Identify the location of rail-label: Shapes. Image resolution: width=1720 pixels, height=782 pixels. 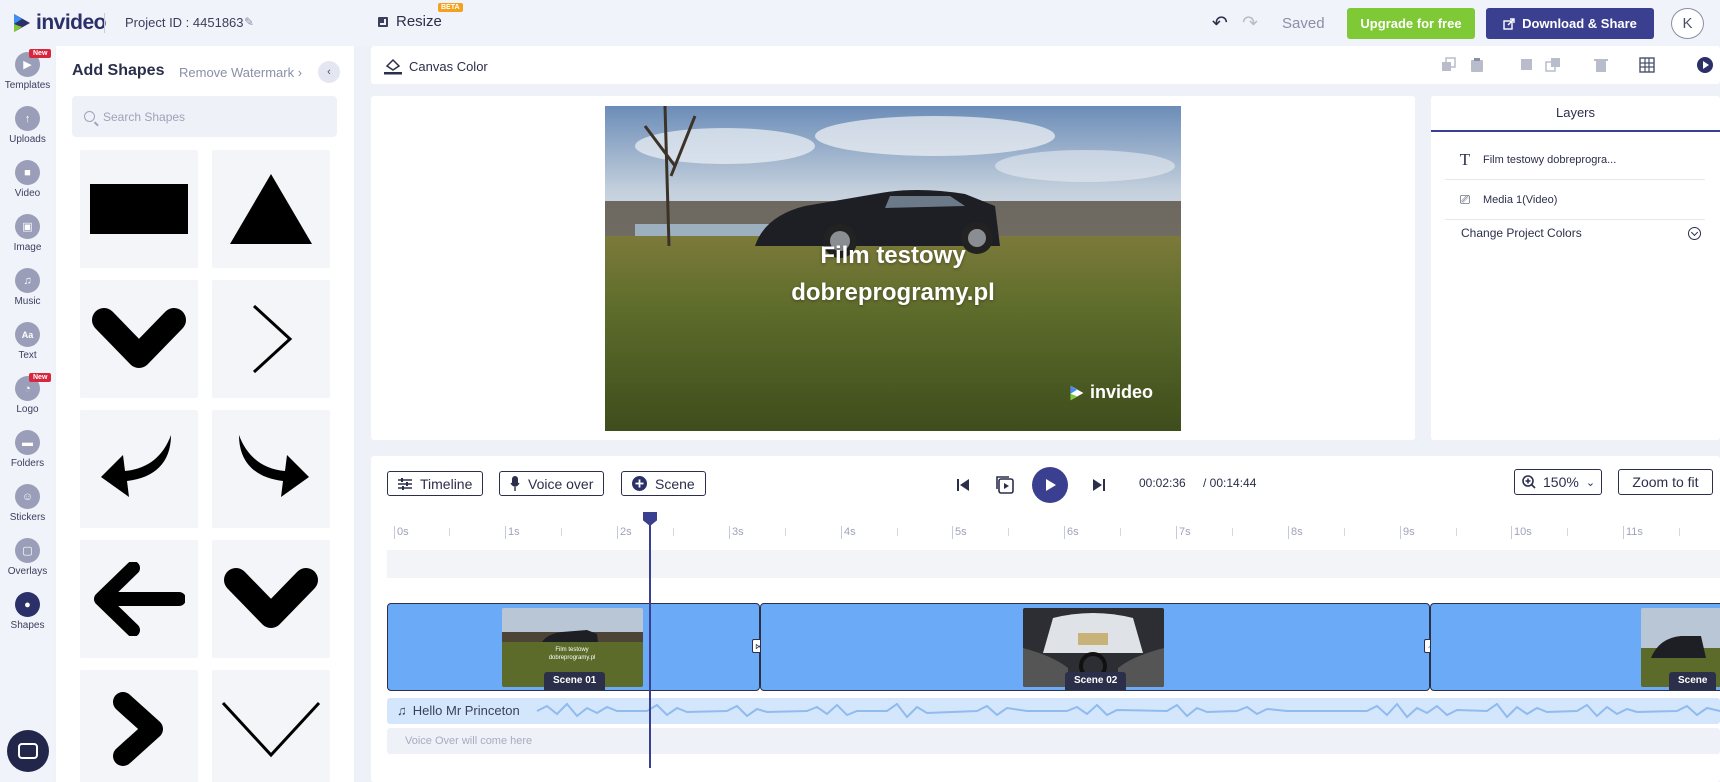
(27, 625).